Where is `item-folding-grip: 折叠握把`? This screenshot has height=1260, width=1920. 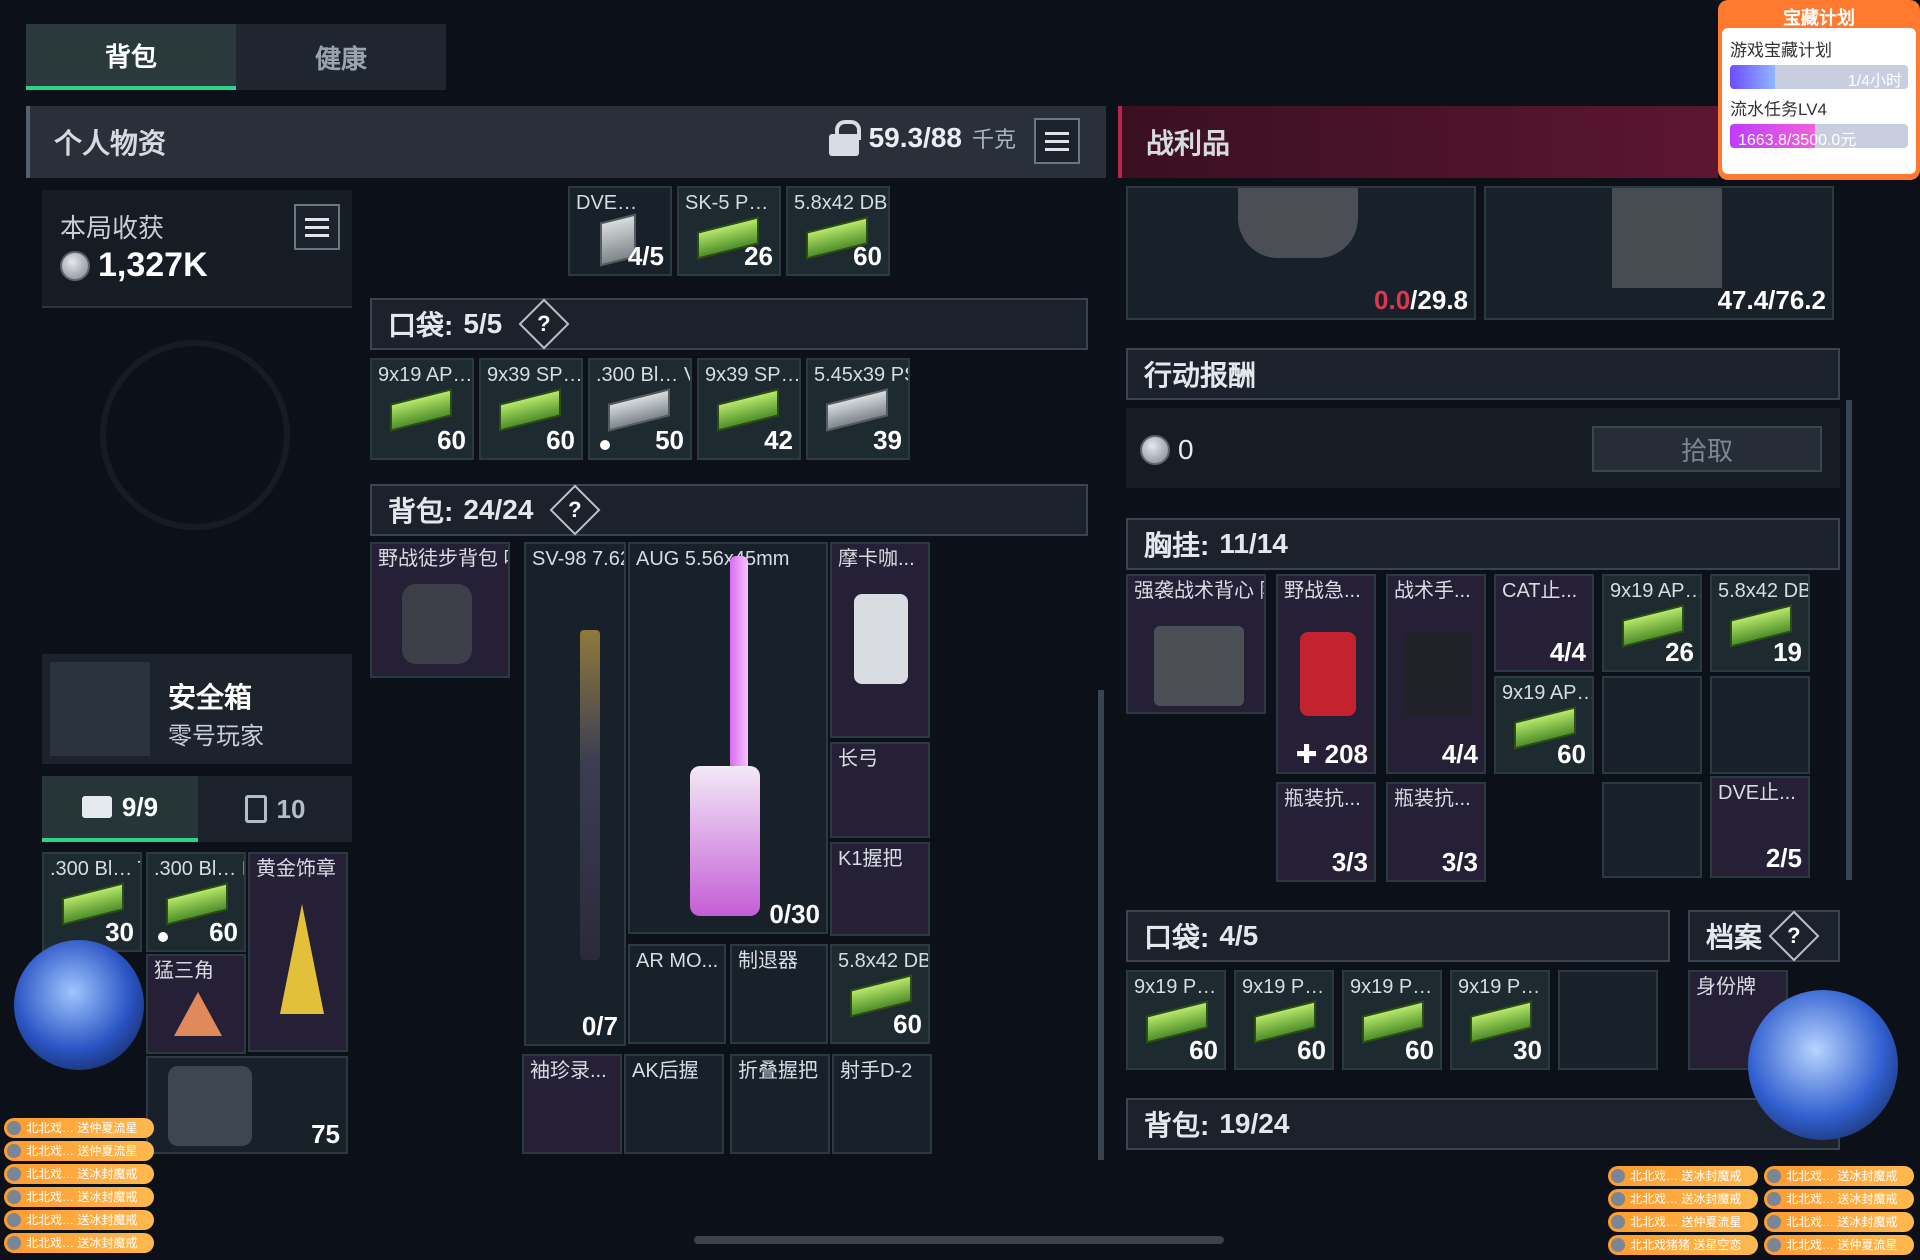
item-folding-grip: 折叠握把 is located at coordinates (780, 1104).